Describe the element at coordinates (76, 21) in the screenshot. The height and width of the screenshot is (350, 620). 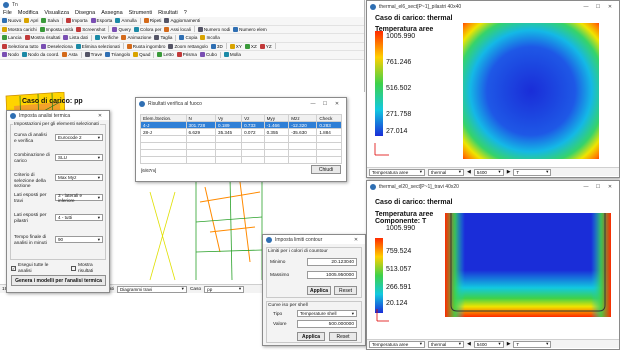
I see `toolbar-button: Importa` at that location.